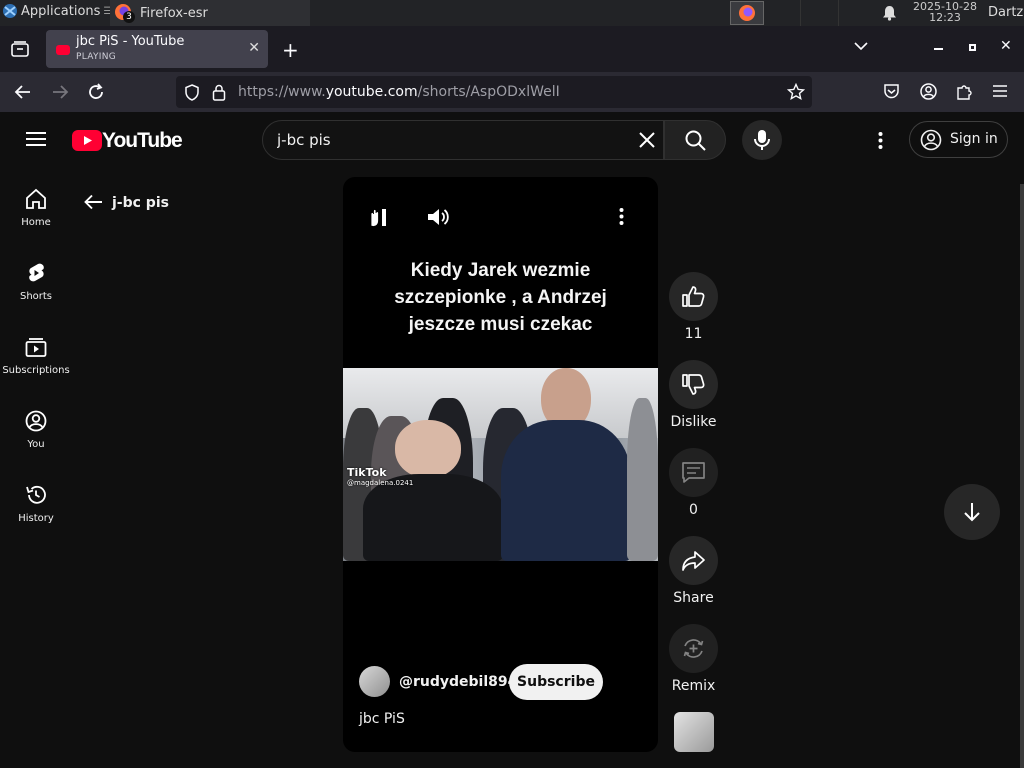 This screenshot has width=1024, height=768. Describe the element at coordinates (282, 92) in the screenshot. I see `url-prefix: https://www.` at that location.